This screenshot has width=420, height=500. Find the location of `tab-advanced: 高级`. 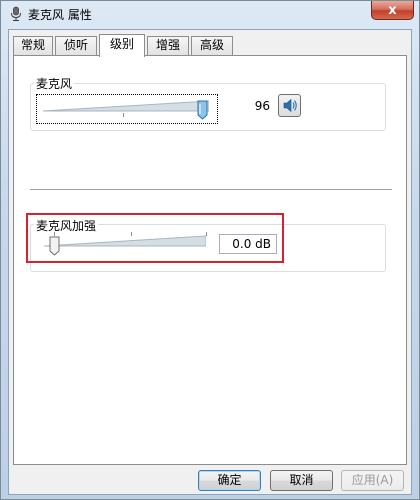

tab-advanced: 高级 is located at coordinates (212, 45).